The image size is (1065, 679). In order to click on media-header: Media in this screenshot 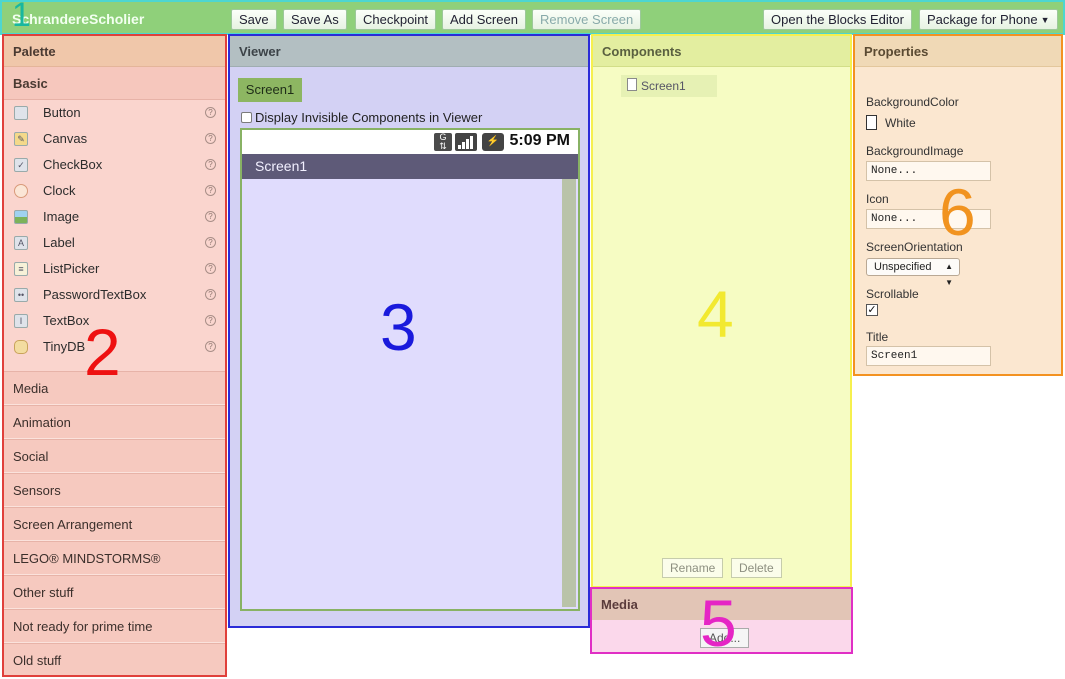, I will do `click(721, 604)`.